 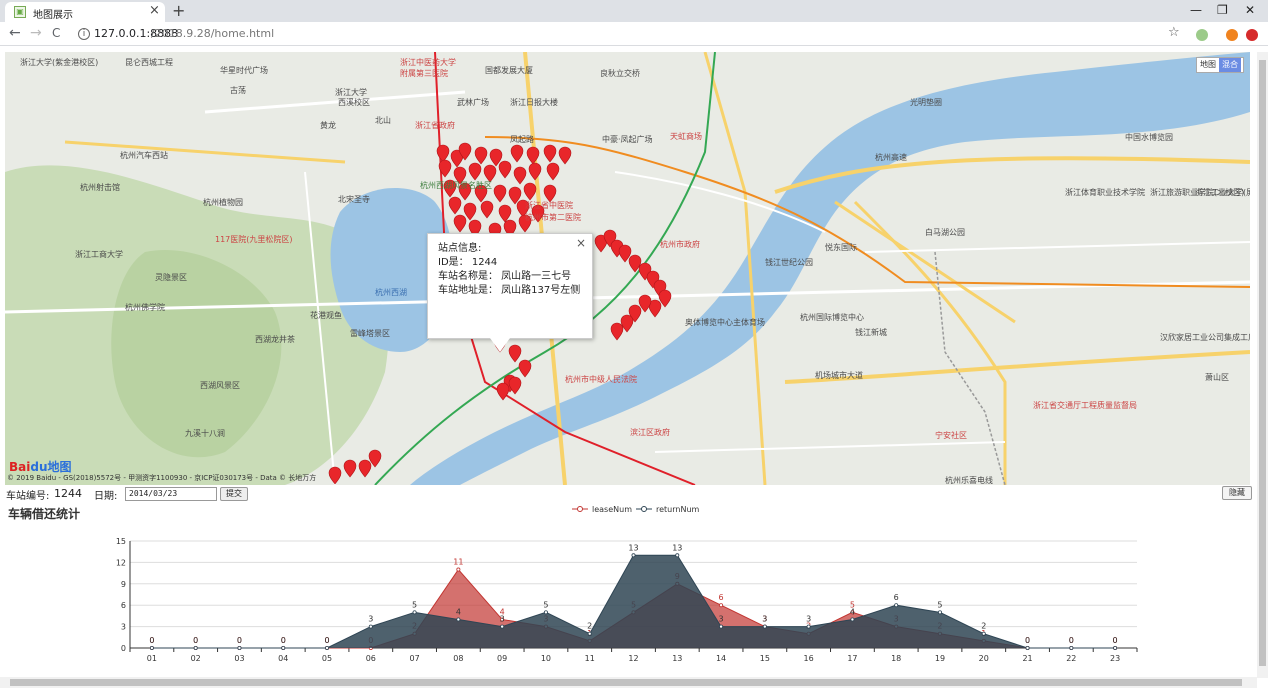 I want to click on reload-button: C, so click(x=56, y=33).